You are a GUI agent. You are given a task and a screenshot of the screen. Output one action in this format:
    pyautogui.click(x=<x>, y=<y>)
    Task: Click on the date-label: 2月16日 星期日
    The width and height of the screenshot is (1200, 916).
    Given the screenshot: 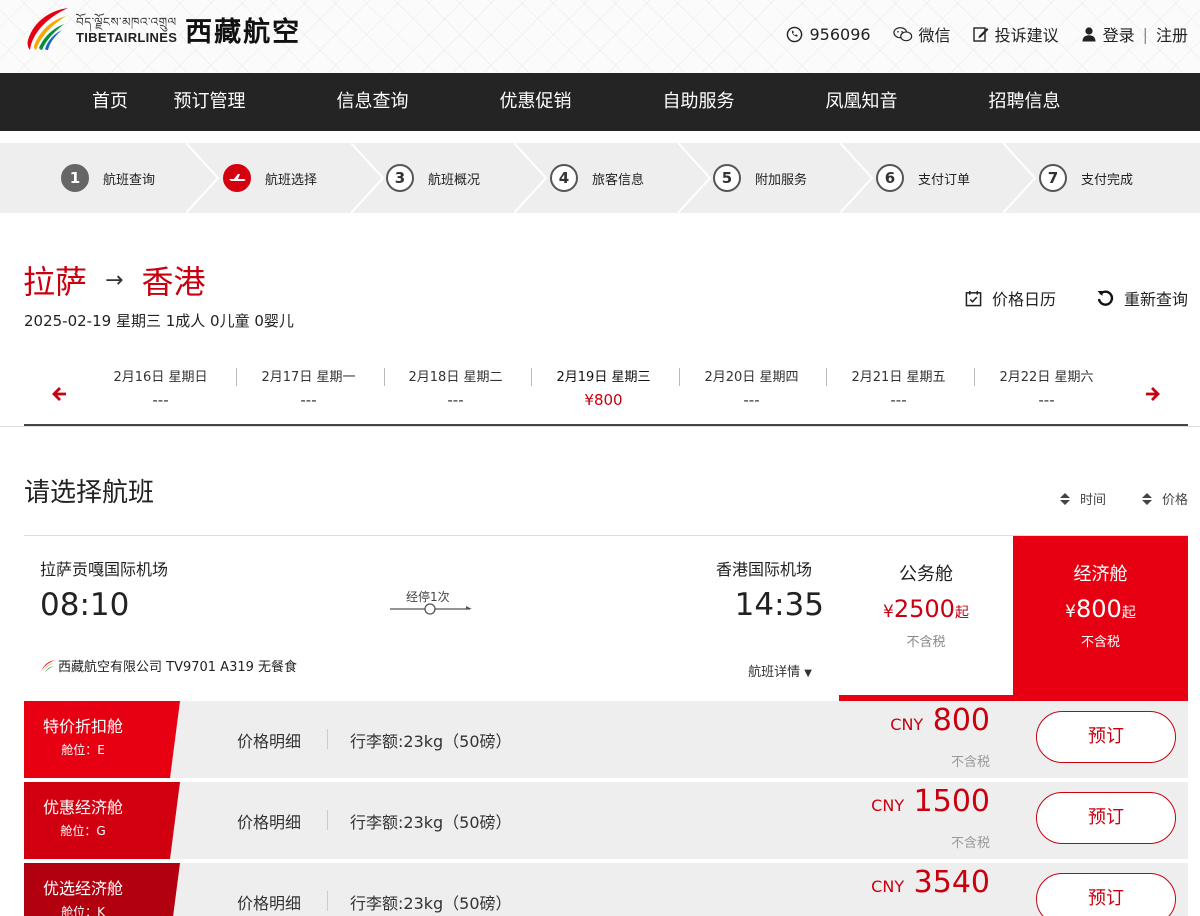 What is the action you would take?
    pyautogui.click(x=160, y=377)
    